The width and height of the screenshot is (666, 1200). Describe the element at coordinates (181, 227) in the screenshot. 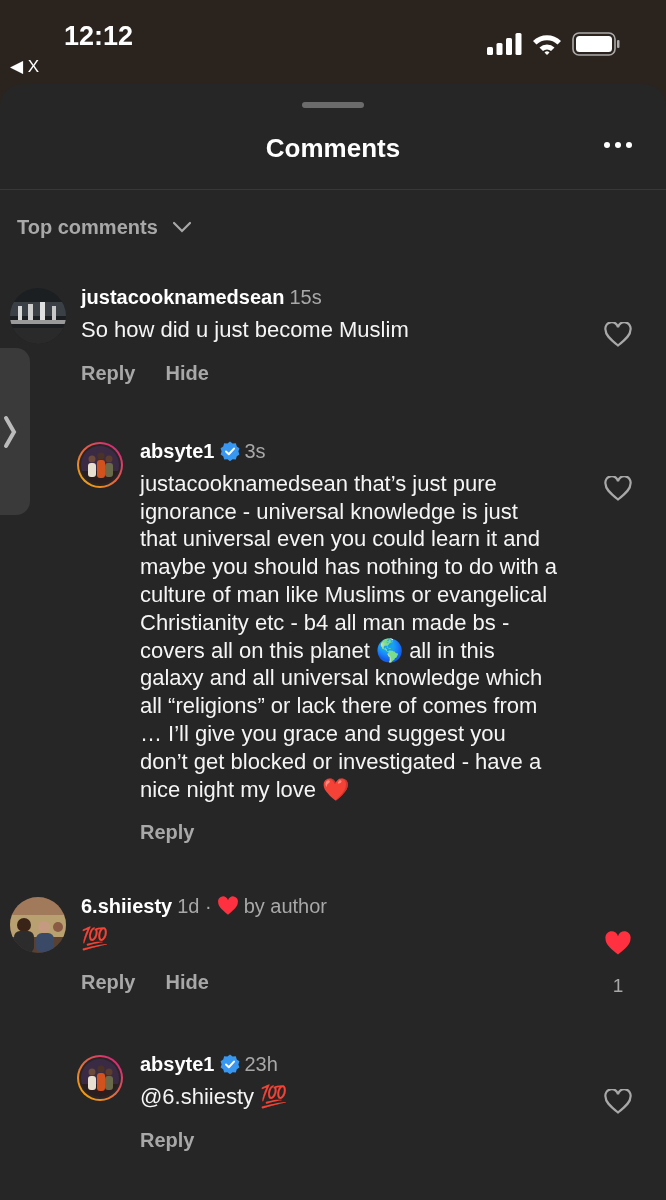

I see `chevron-down-icon` at that location.